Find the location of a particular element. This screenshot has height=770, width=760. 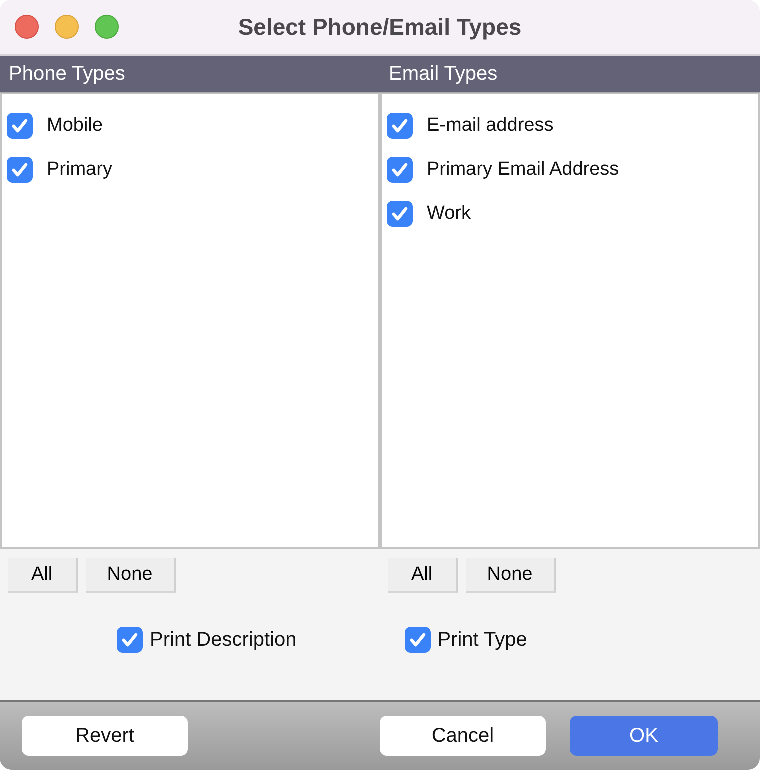

ok-button: OK is located at coordinates (644, 736).